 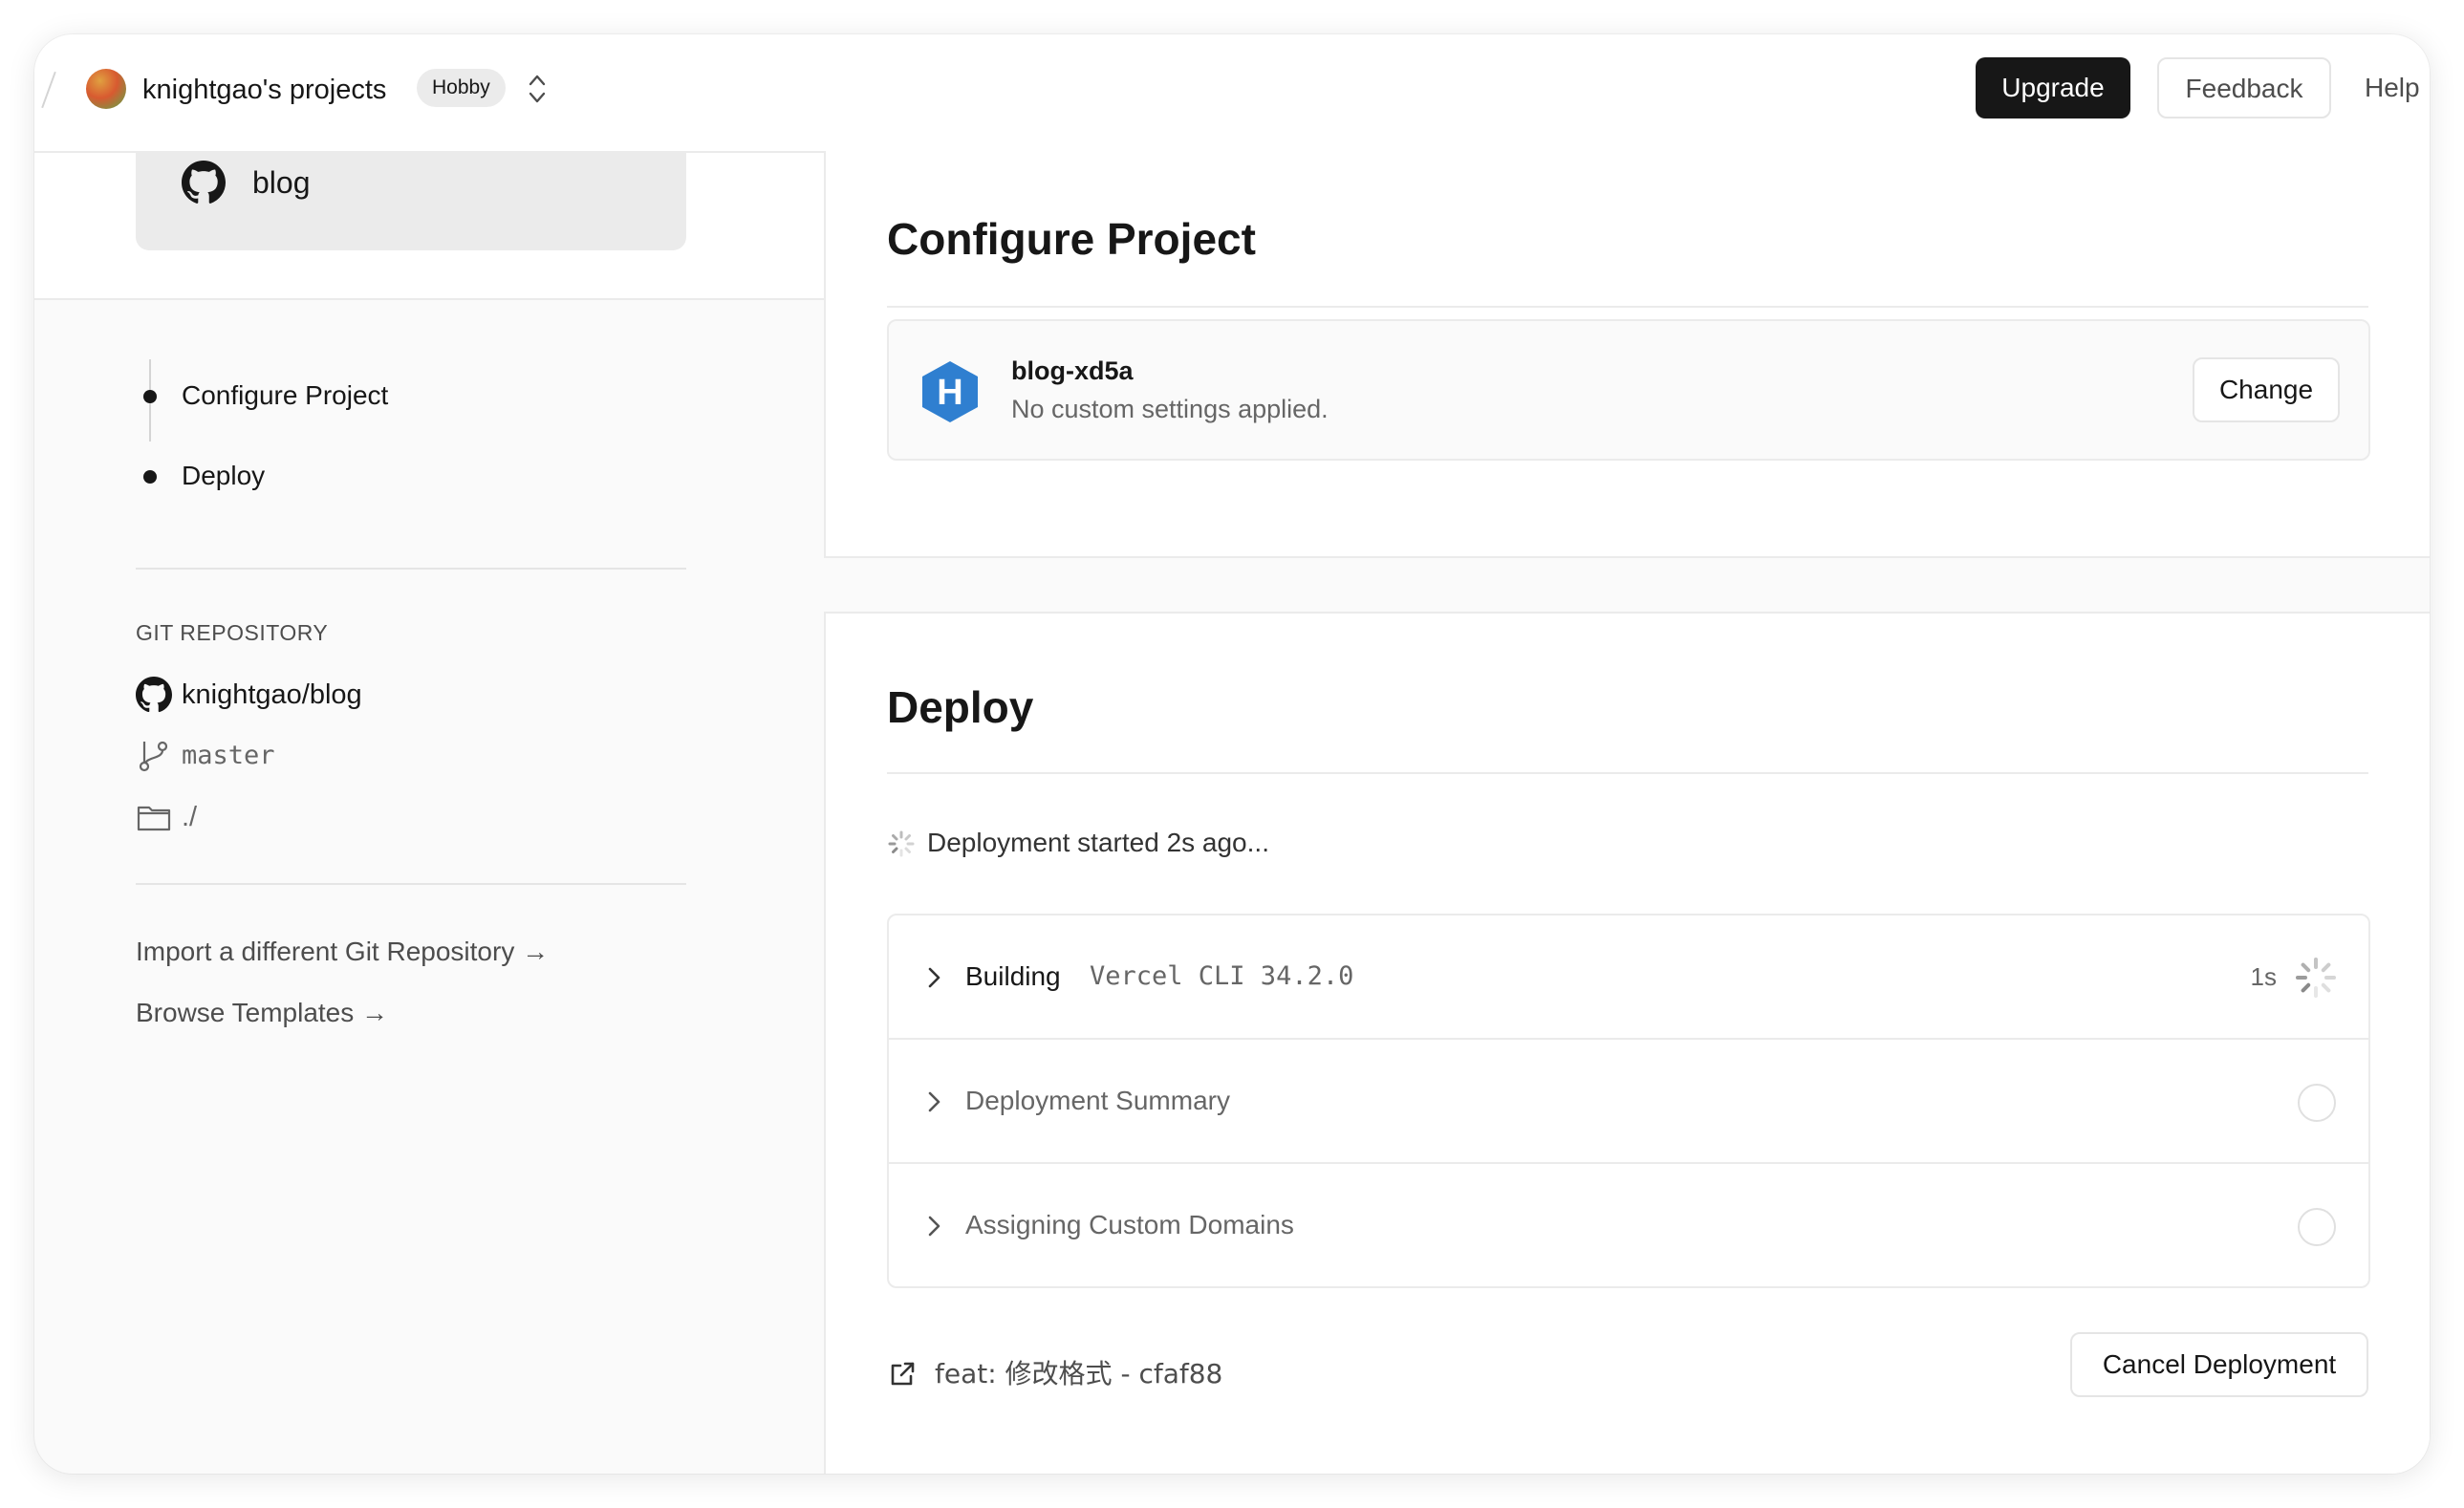 What do you see at coordinates (286, 395) in the screenshot?
I see `step-label: Configure Project` at bounding box center [286, 395].